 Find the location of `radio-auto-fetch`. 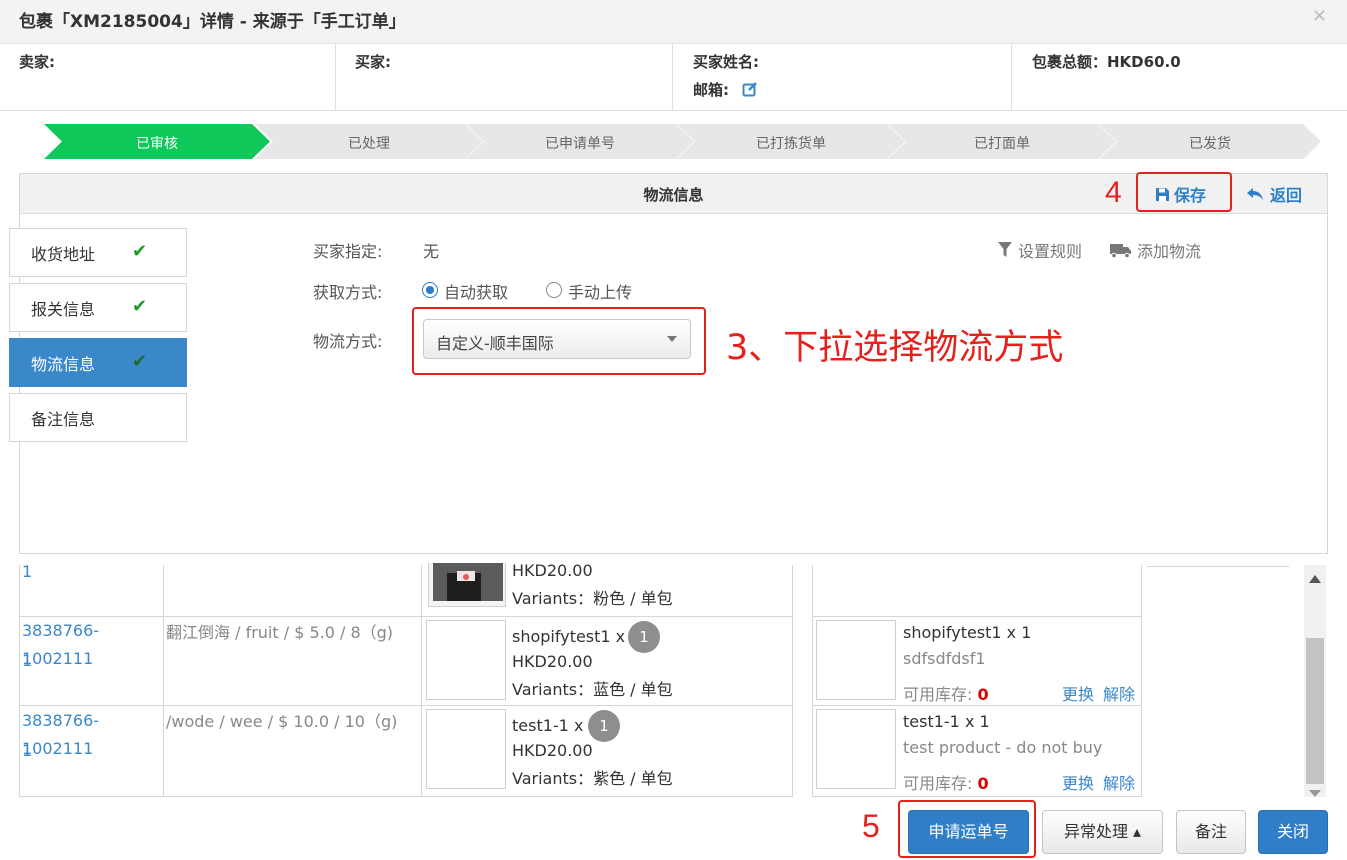

radio-auto-fetch is located at coordinates (430, 290).